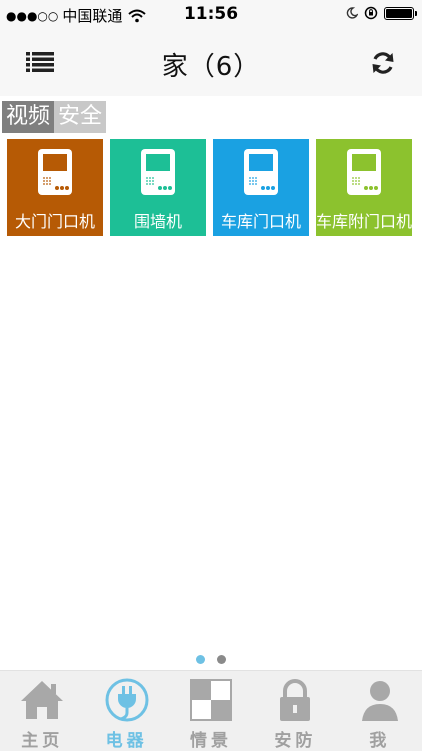 Image resolution: width=422 pixels, height=751 pixels. Describe the element at coordinates (352, 13) in the screenshot. I see `moon-icon` at that location.